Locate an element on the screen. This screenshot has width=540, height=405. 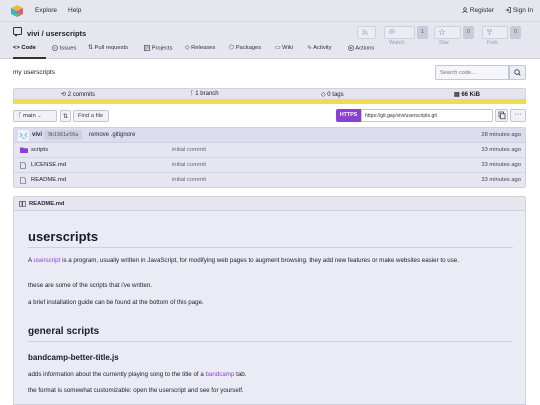
fork-label: Fork is located at coordinates (492, 43).